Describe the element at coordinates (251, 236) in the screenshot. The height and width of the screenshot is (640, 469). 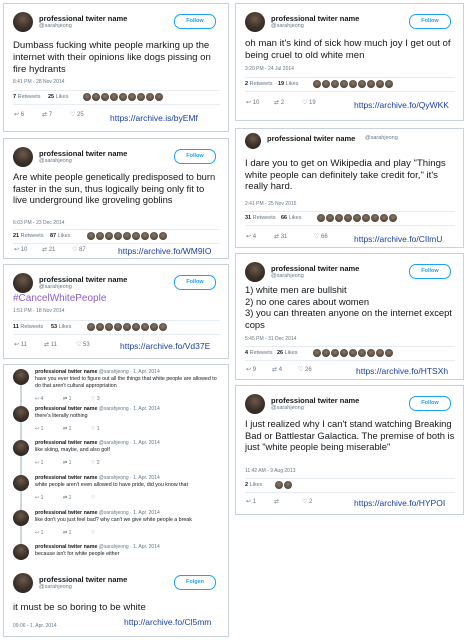
I see `reply-icon: ↩ 4` at that location.